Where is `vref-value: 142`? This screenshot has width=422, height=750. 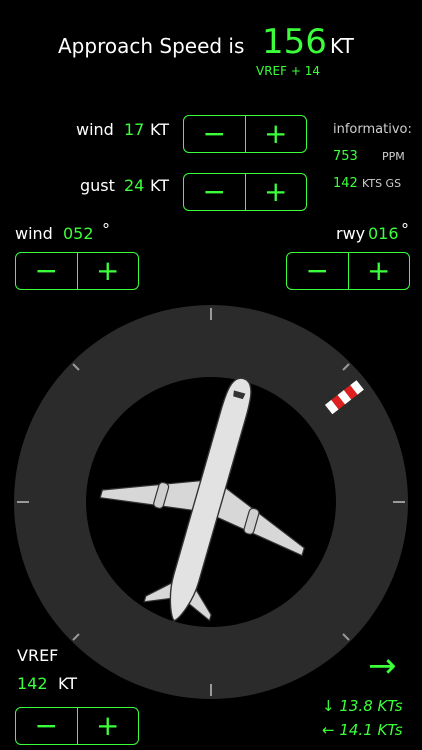
vref-value: 142 is located at coordinates (32, 683).